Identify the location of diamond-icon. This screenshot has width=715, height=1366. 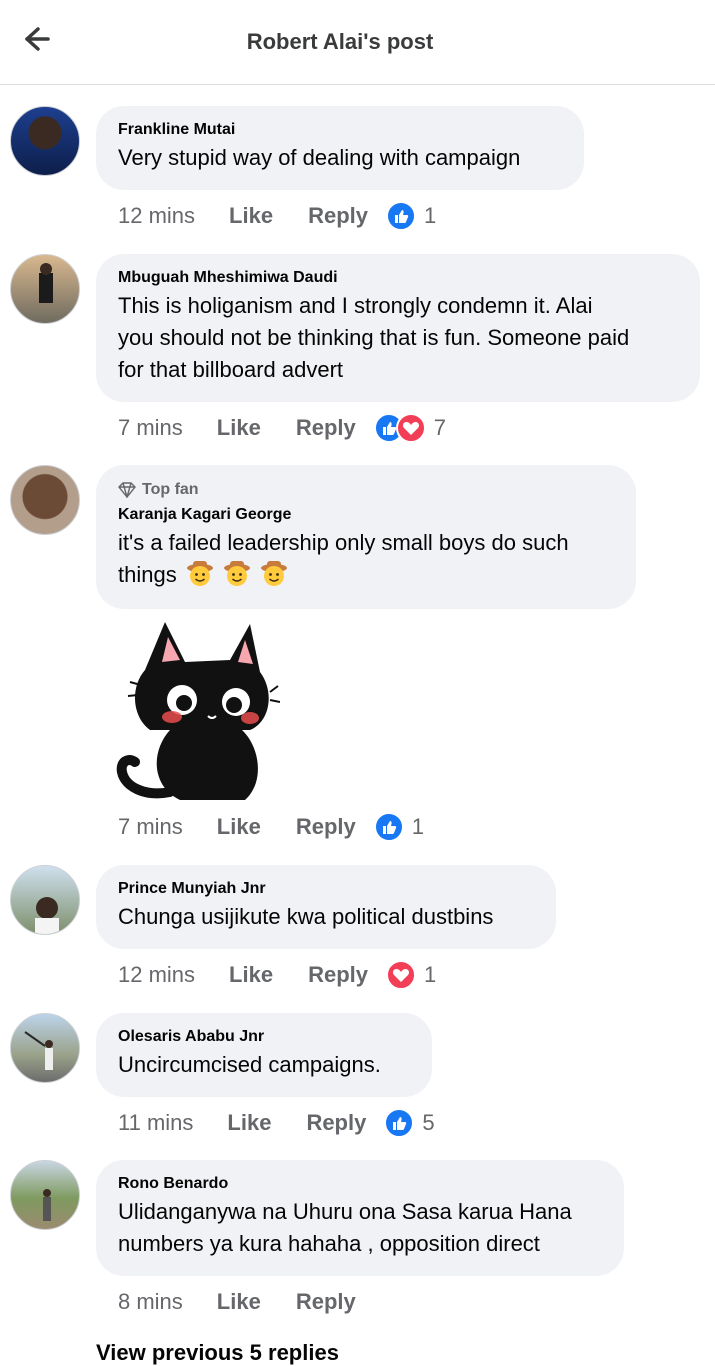
(127, 490).